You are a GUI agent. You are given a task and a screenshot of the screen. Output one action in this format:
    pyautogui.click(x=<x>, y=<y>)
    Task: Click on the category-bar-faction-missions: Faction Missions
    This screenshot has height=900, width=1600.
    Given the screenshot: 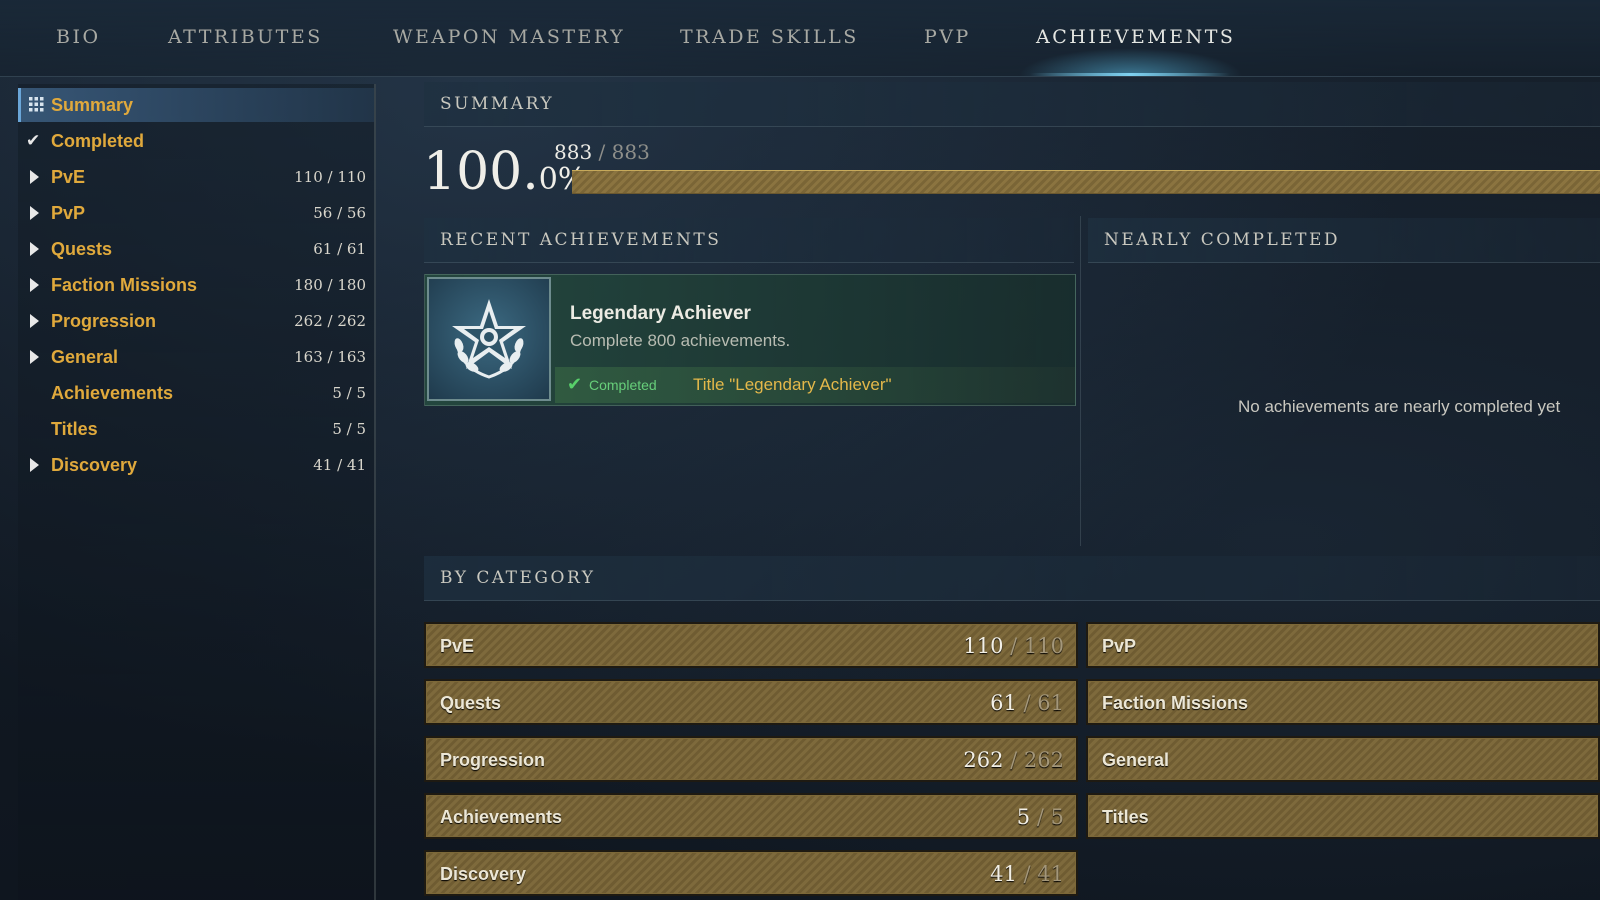 What is the action you would take?
    pyautogui.click(x=1343, y=702)
    